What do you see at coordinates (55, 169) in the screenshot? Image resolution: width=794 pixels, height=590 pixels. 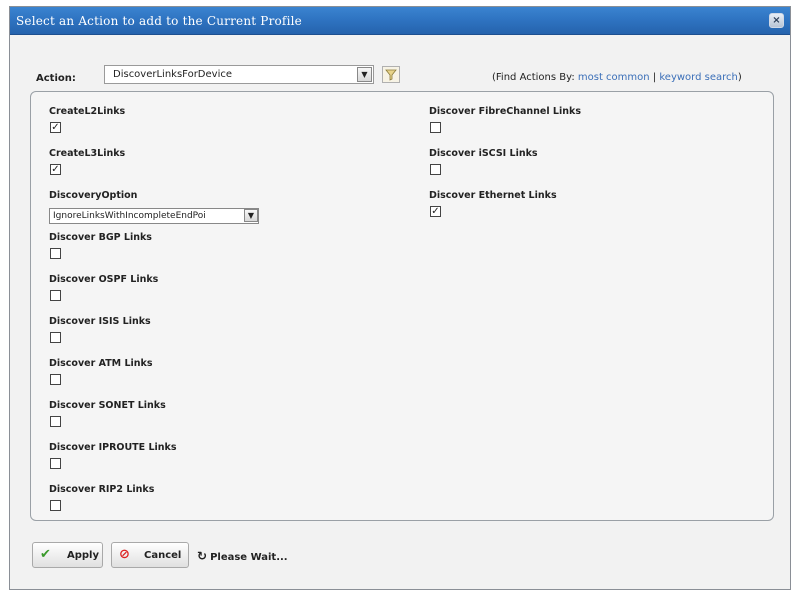 I see `createl3links-checkbox: ✓` at bounding box center [55, 169].